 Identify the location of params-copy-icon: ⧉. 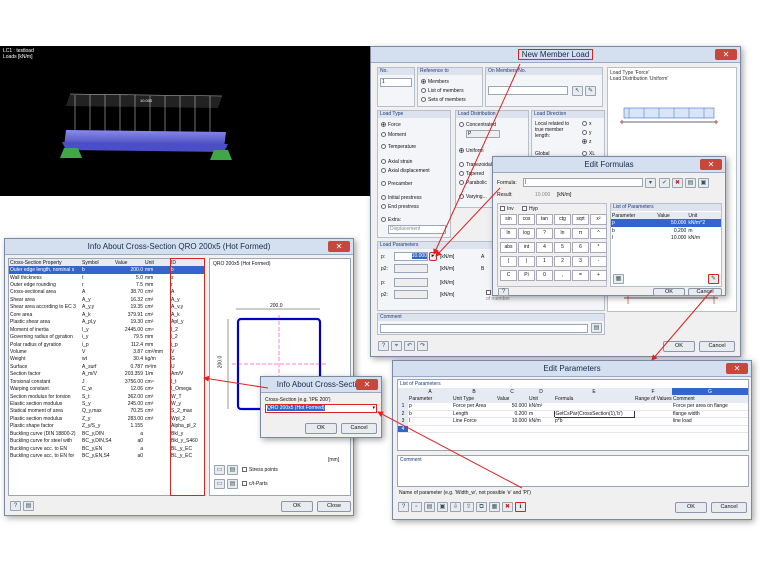
(481, 507).